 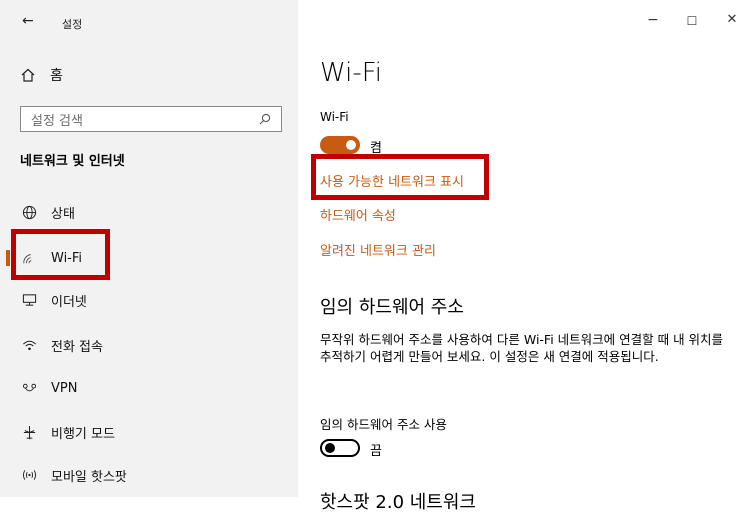 What do you see at coordinates (149, 300) in the screenshot?
I see `sidebar-item-ethernet: 이더넷` at bounding box center [149, 300].